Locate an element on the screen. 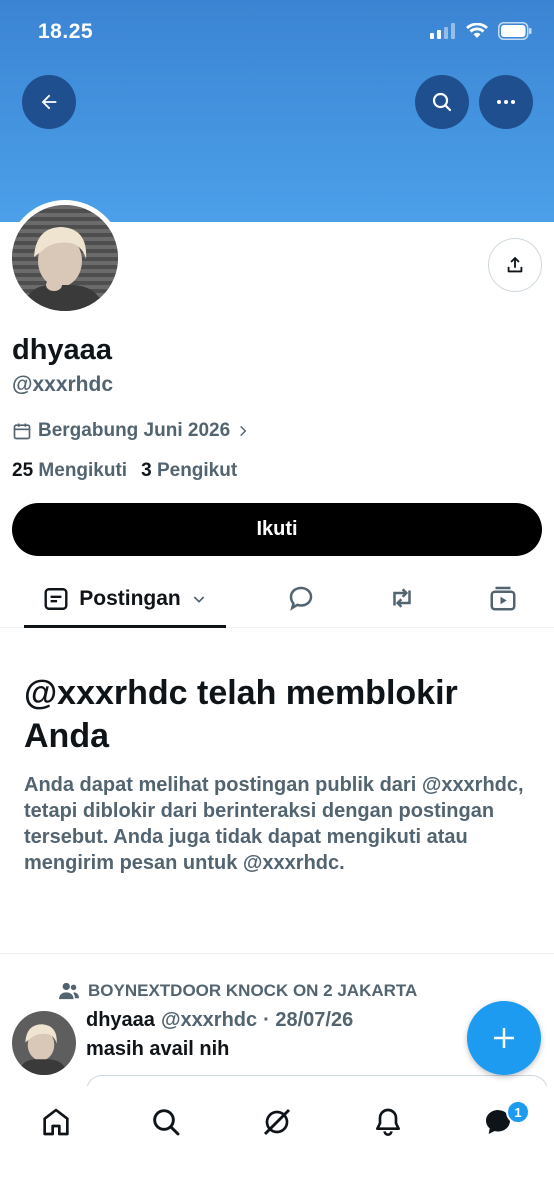  status-icons is located at coordinates (481, 31).